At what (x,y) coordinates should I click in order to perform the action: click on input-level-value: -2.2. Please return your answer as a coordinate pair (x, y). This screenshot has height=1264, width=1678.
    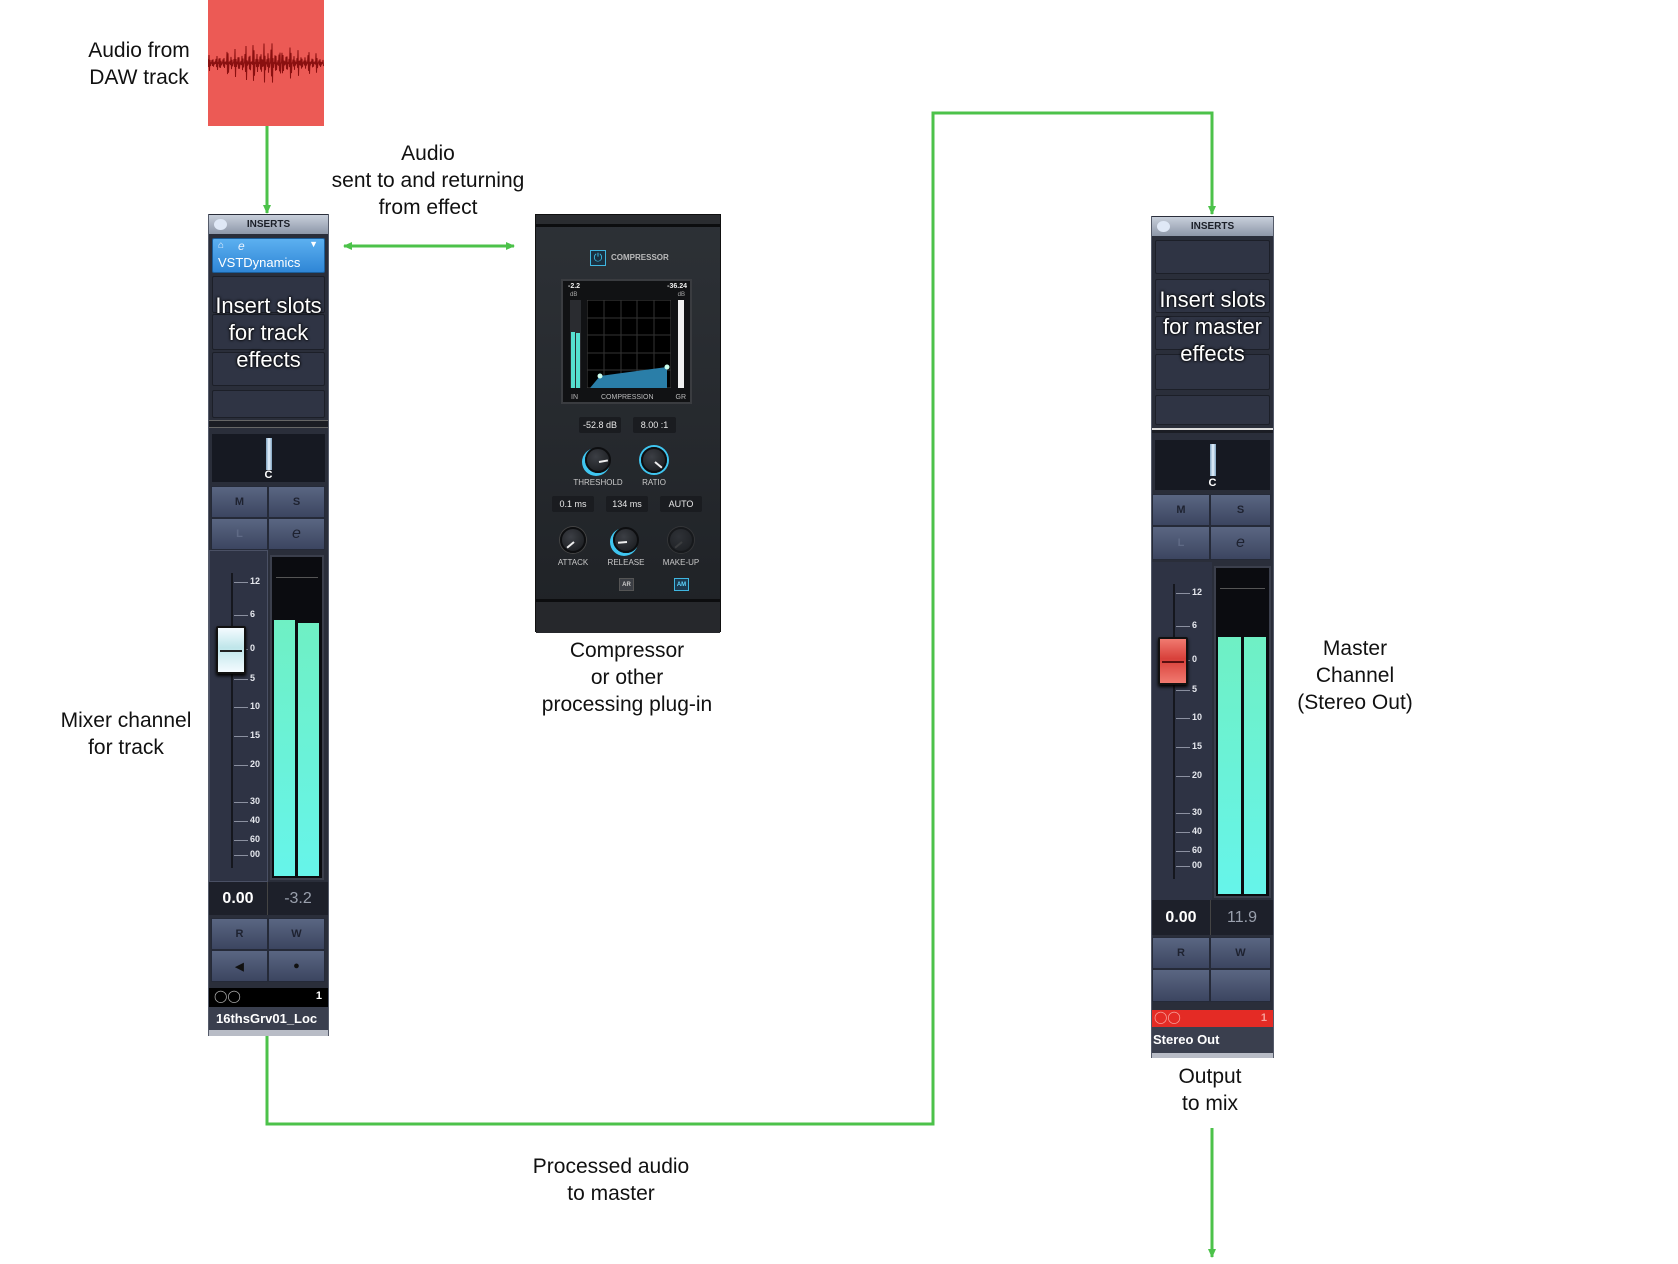
    Looking at the image, I should click on (574, 286).